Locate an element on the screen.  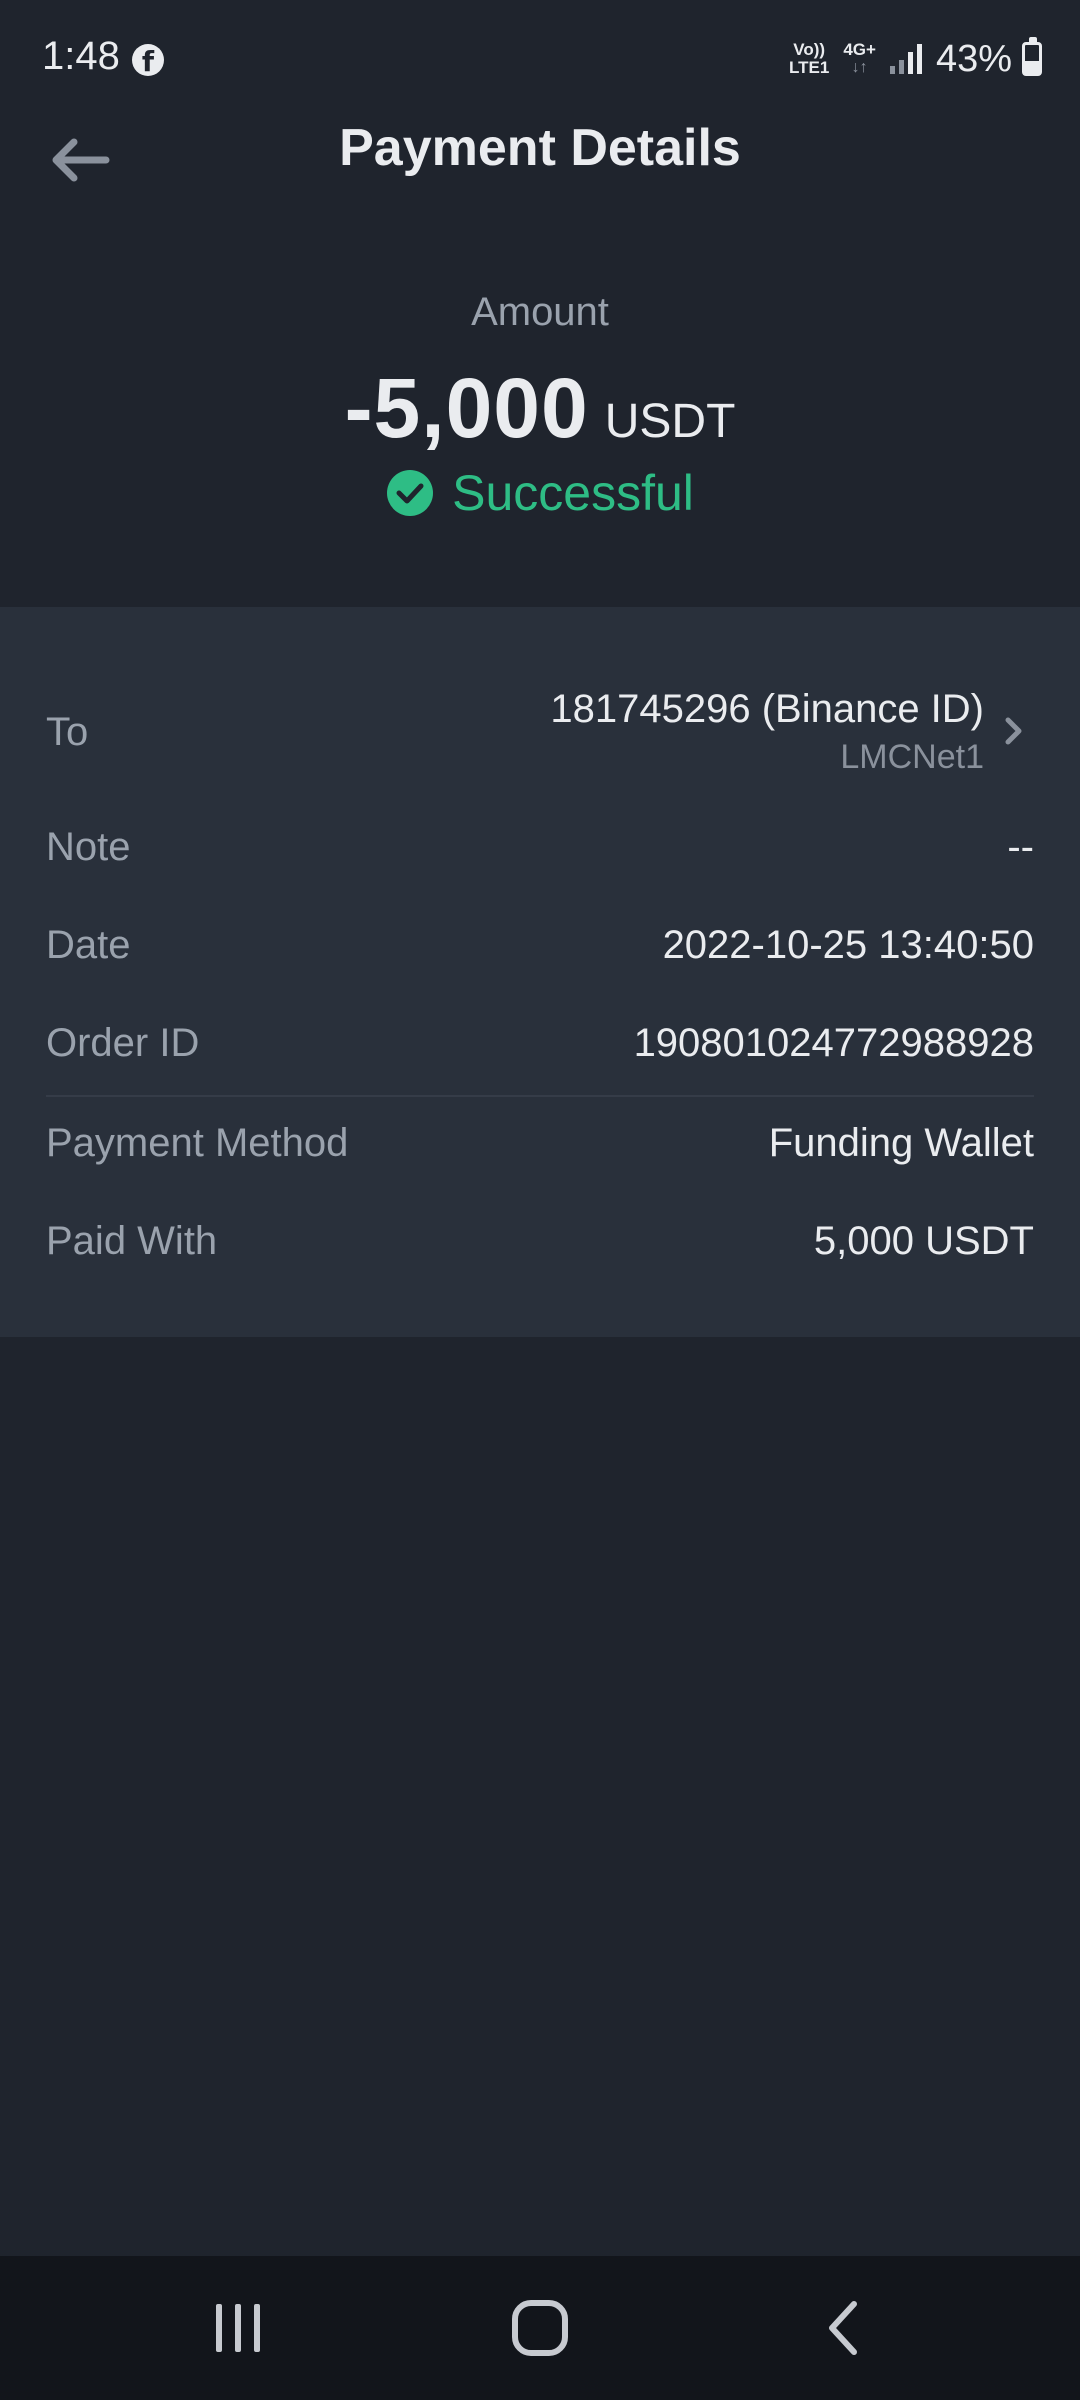
volte-icon: Vo)) LTE1 is located at coordinates (809, 59).